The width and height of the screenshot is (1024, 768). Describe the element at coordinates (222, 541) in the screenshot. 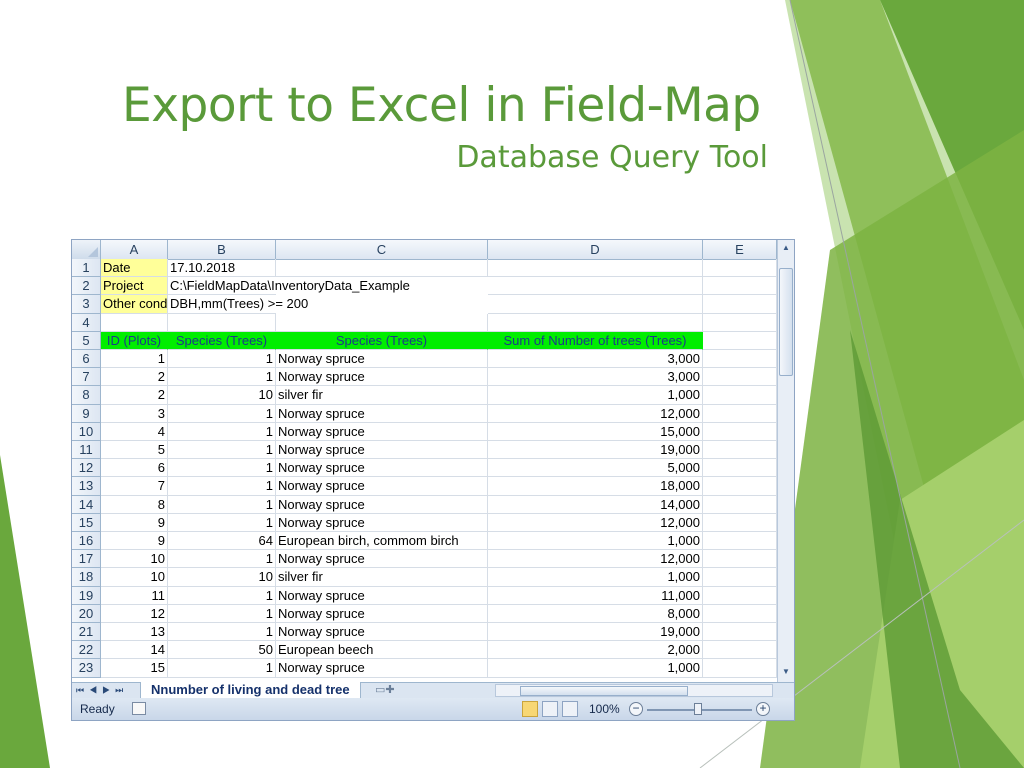

I see `cell-species-code: 64` at that location.